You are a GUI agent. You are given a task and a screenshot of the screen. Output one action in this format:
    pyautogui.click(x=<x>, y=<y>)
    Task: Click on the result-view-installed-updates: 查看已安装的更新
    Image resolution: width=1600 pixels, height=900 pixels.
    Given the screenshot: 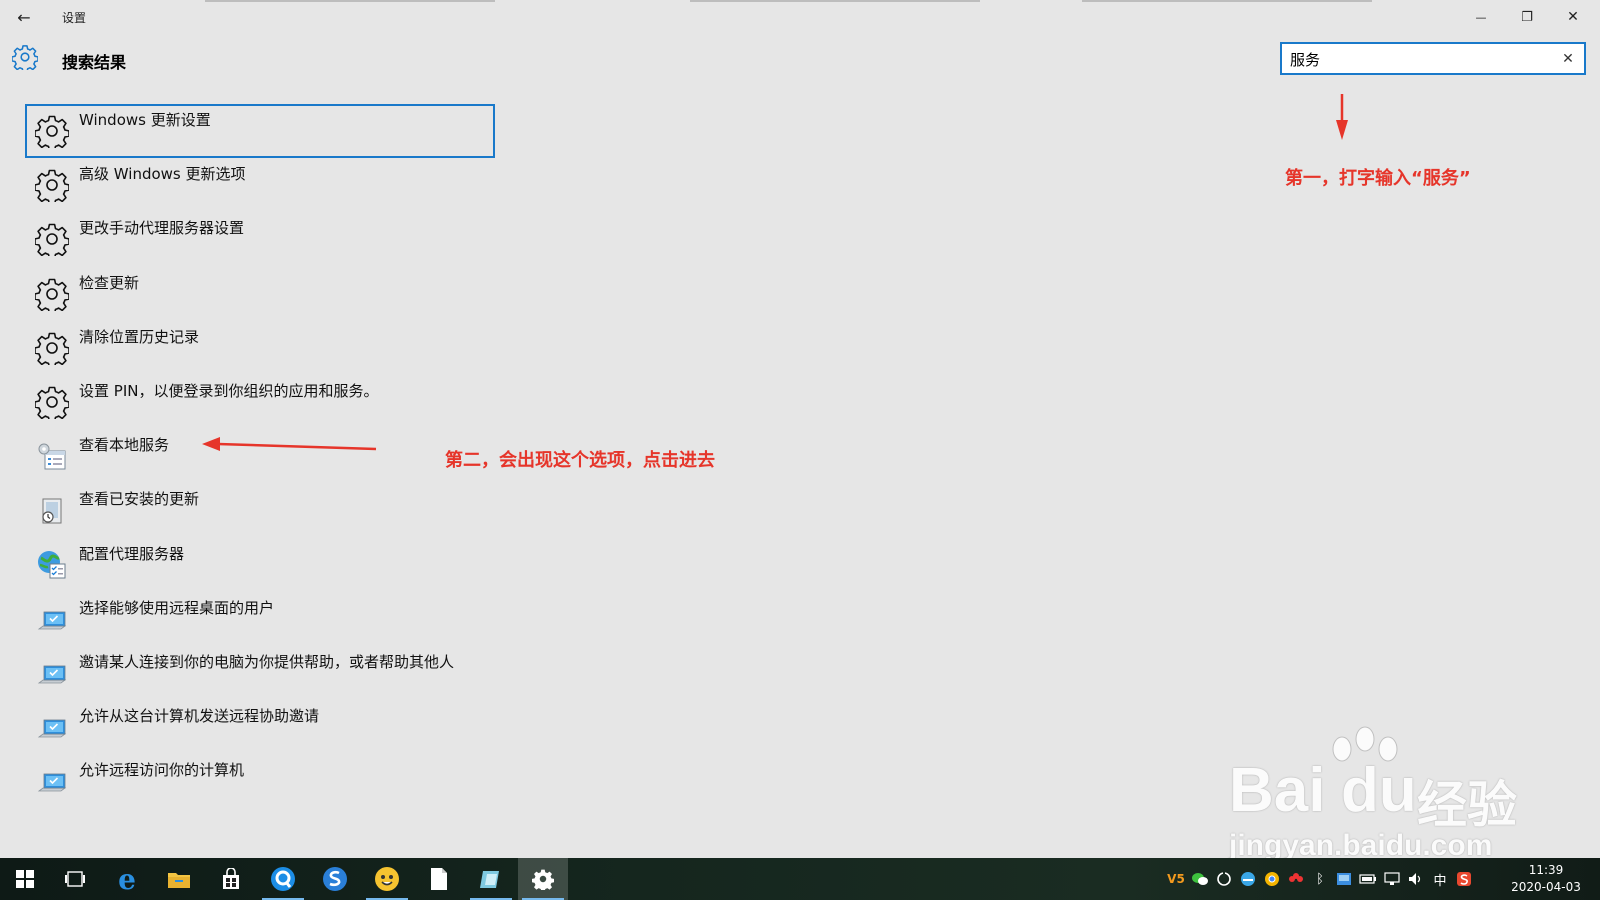 What is the action you would take?
    pyautogui.click(x=260, y=510)
    